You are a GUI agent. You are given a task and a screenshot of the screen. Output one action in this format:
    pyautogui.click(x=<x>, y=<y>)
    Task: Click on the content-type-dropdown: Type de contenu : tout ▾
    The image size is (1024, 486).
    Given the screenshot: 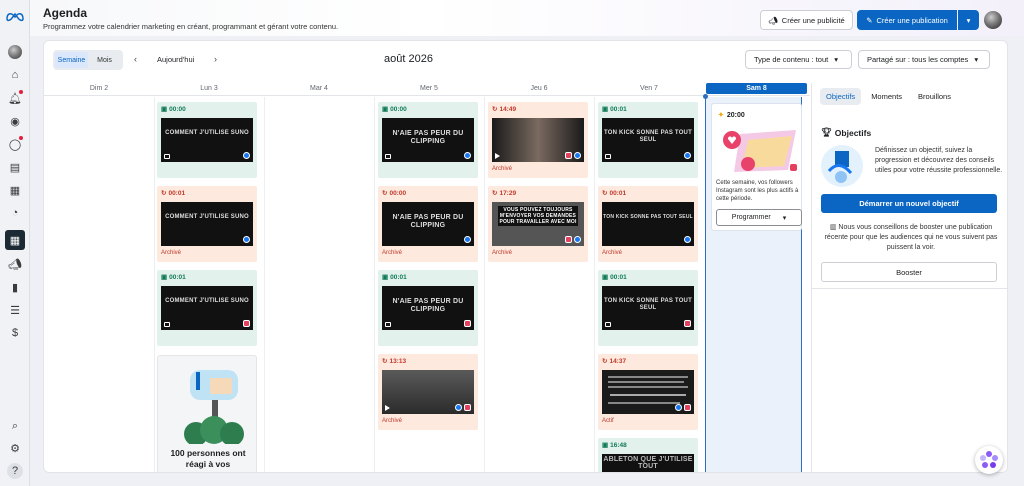 What is the action you would take?
    pyautogui.click(x=798, y=59)
    